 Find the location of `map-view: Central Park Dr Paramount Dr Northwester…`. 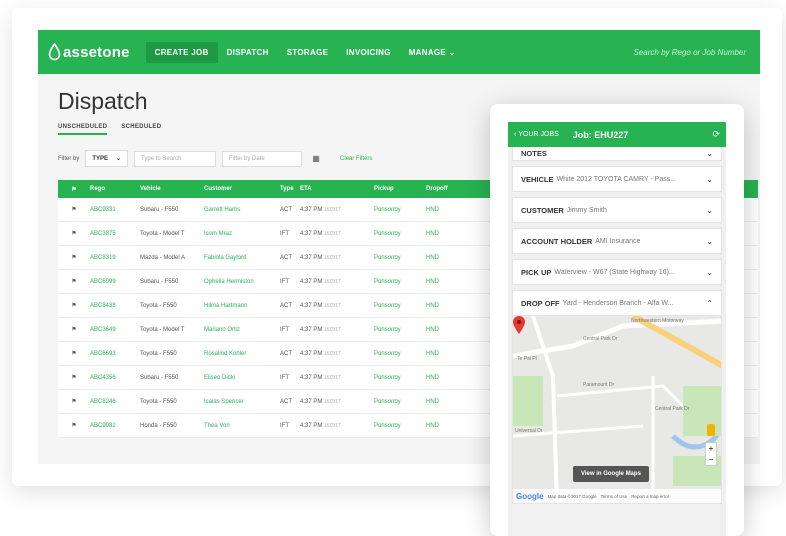

map-view: Central Park Dr Paramount Dr Northwester… is located at coordinates (617, 410).